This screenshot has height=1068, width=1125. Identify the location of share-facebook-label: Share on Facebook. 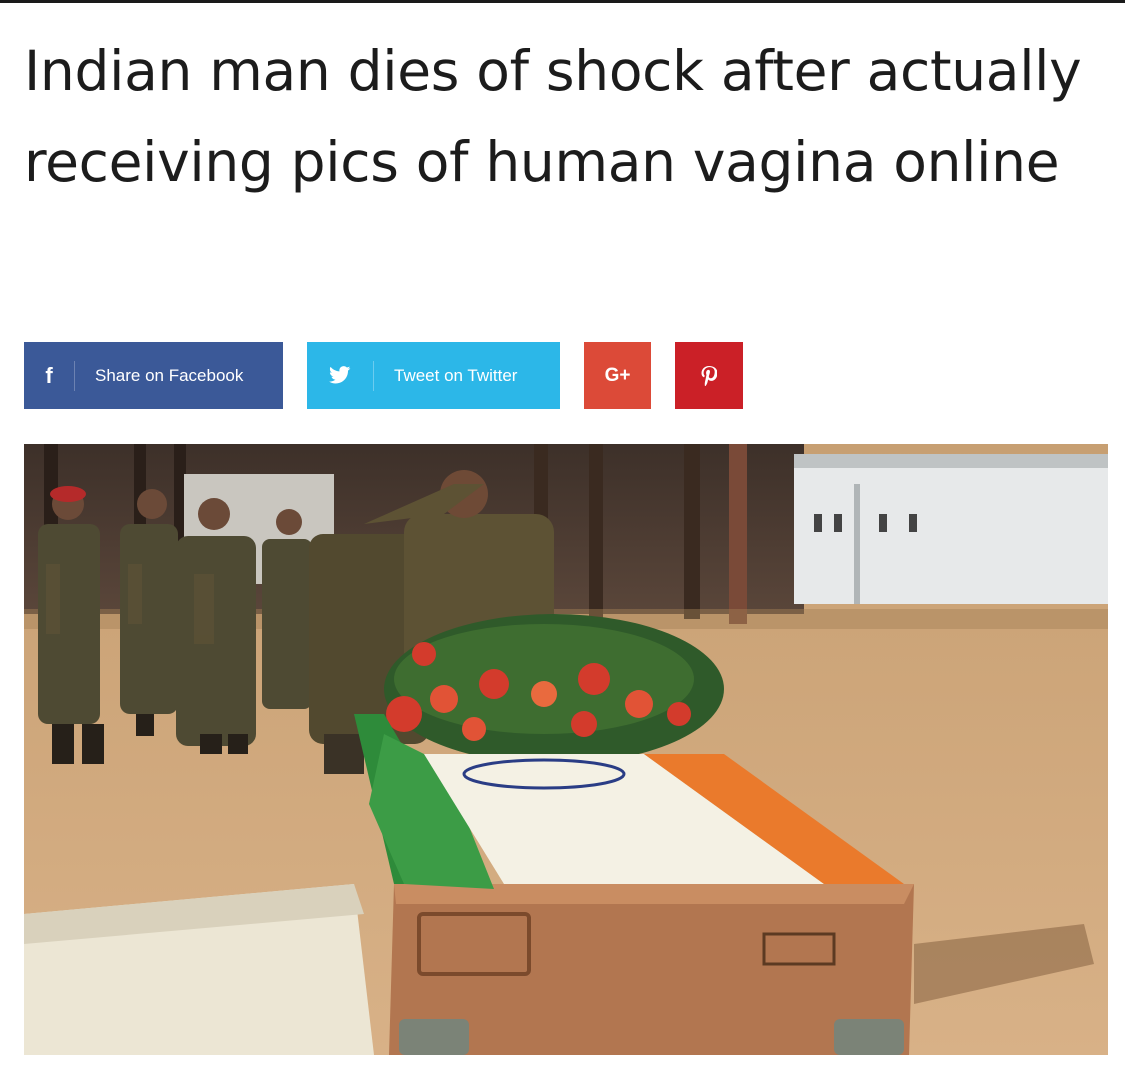
(169, 375).